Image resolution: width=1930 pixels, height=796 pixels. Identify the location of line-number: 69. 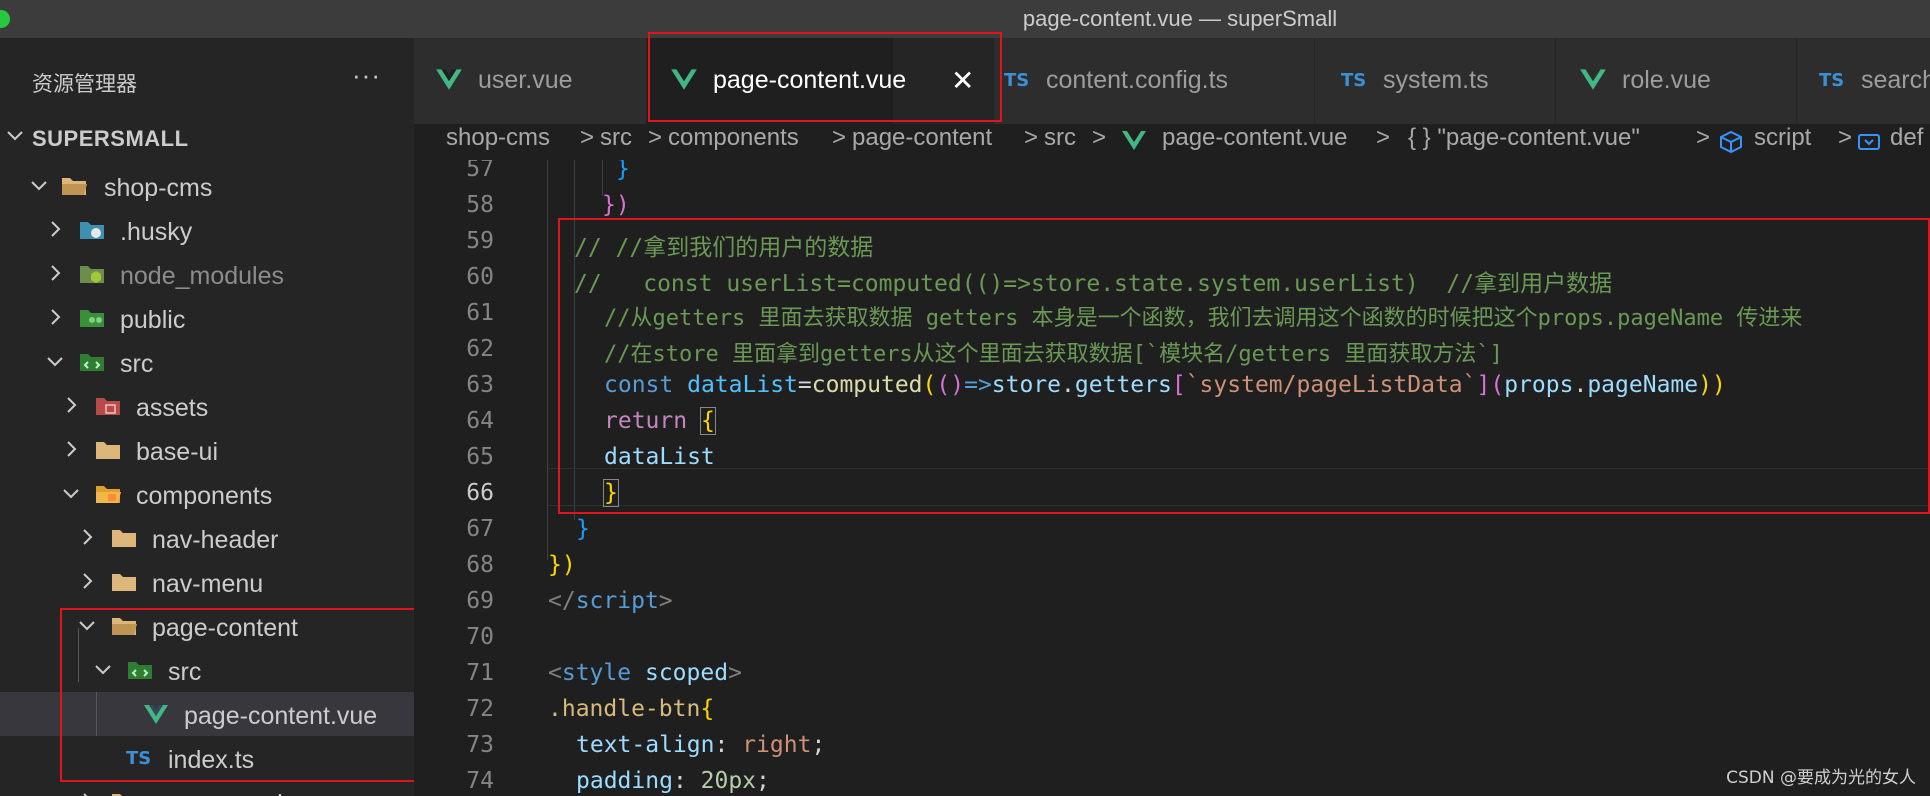
(480, 601).